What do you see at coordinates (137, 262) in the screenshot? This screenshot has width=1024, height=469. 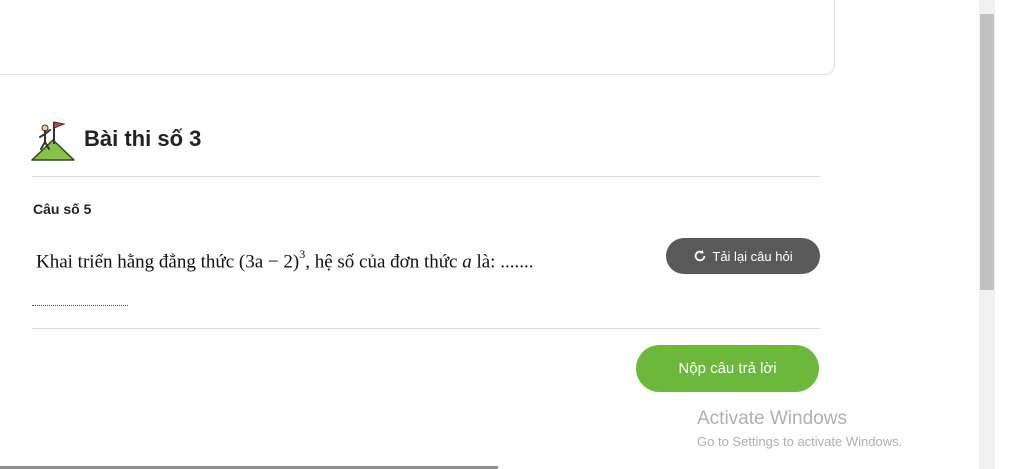 I see `question-text-before: Khai triển hằng đẳng thức` at bounding box center [137, 262].